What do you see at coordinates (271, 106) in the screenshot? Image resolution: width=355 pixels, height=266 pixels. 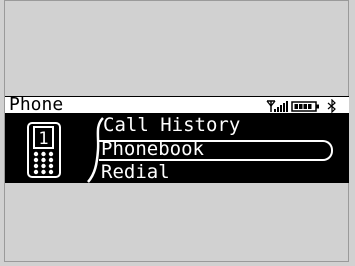 I see `antenna-icon` at bounding box center [271, 106].